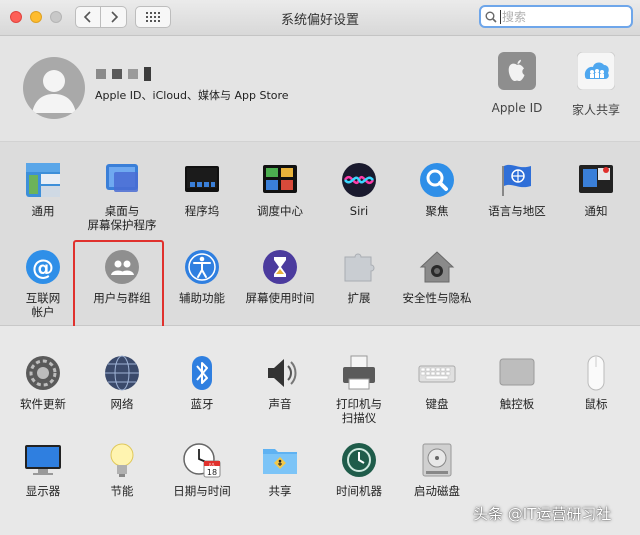 This screenshot has height=535, width=640. I want to click on family-sharing-pane: 家人共享, so click(596, 84).